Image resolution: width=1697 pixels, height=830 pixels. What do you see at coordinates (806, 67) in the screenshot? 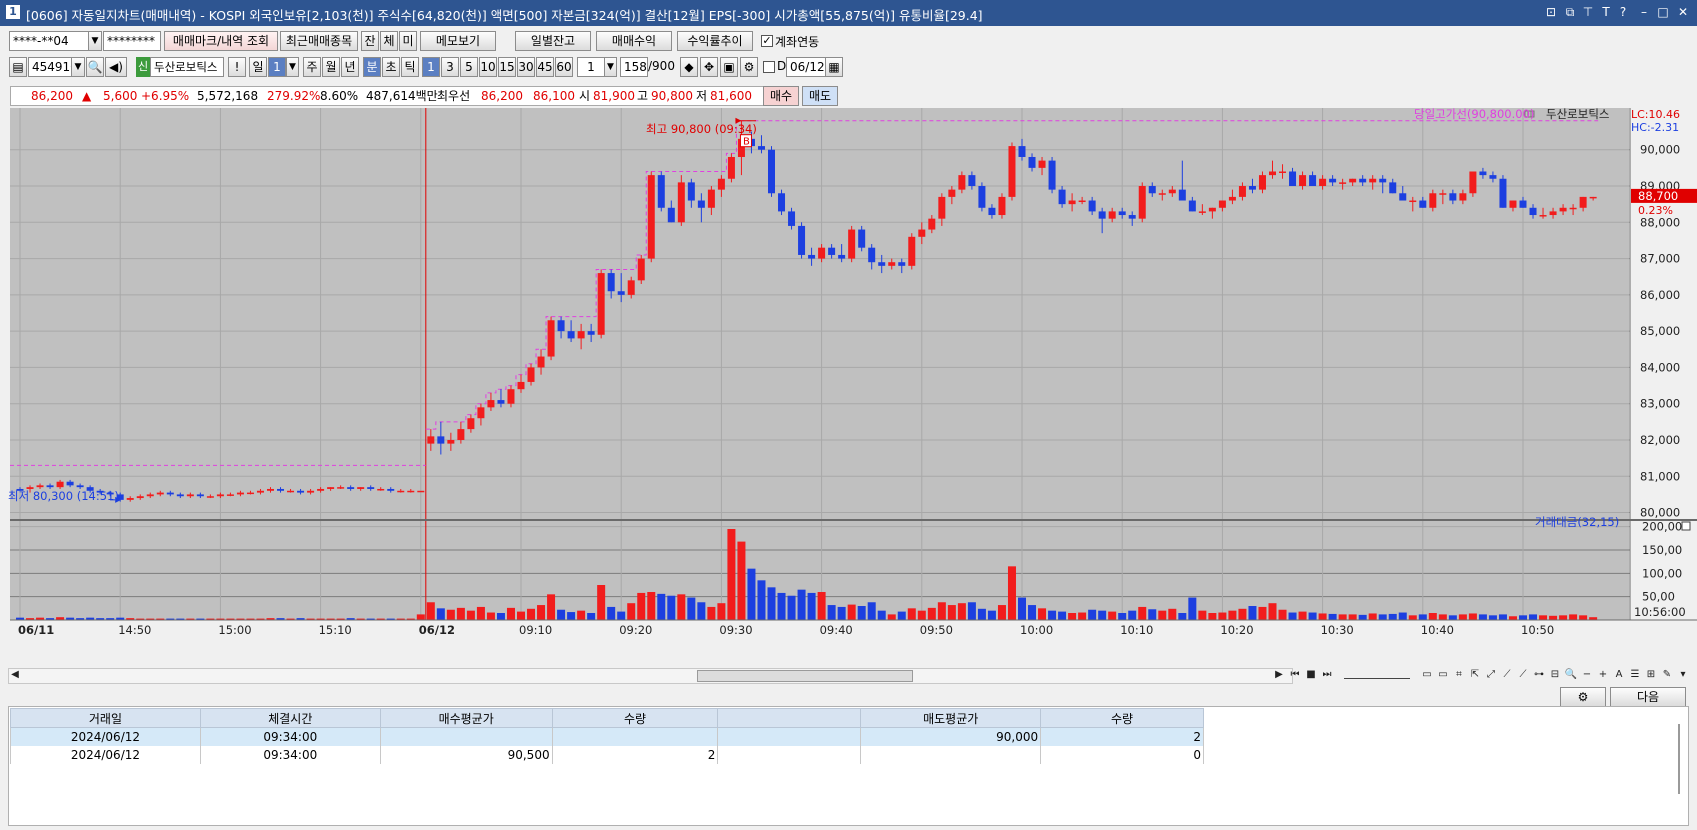
I see `date-input: 06/12` at bounding box center [806, 67].